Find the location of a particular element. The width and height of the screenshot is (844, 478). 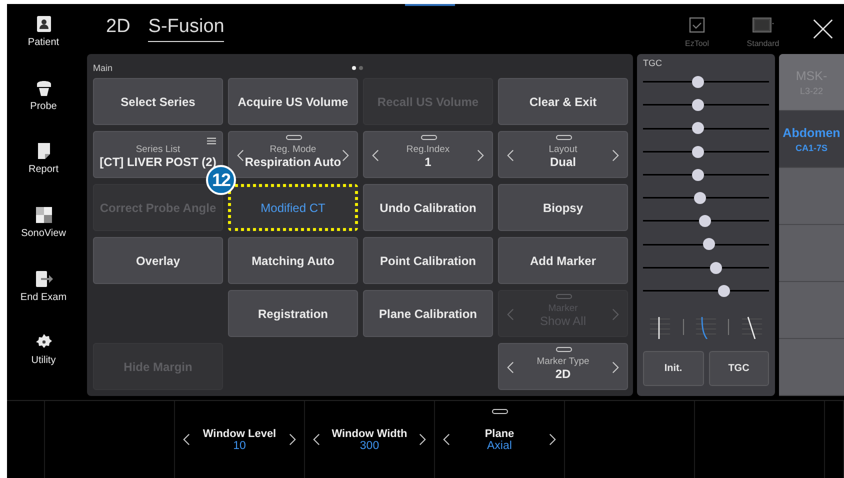

mode-tab: S-Fusion is located at coordinates (186, 29).